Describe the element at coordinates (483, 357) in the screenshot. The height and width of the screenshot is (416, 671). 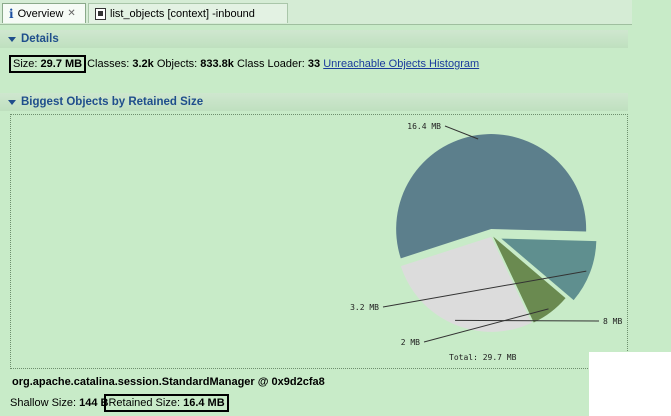
I see `chart-total-label: Total: 29.7 MB` at that location.